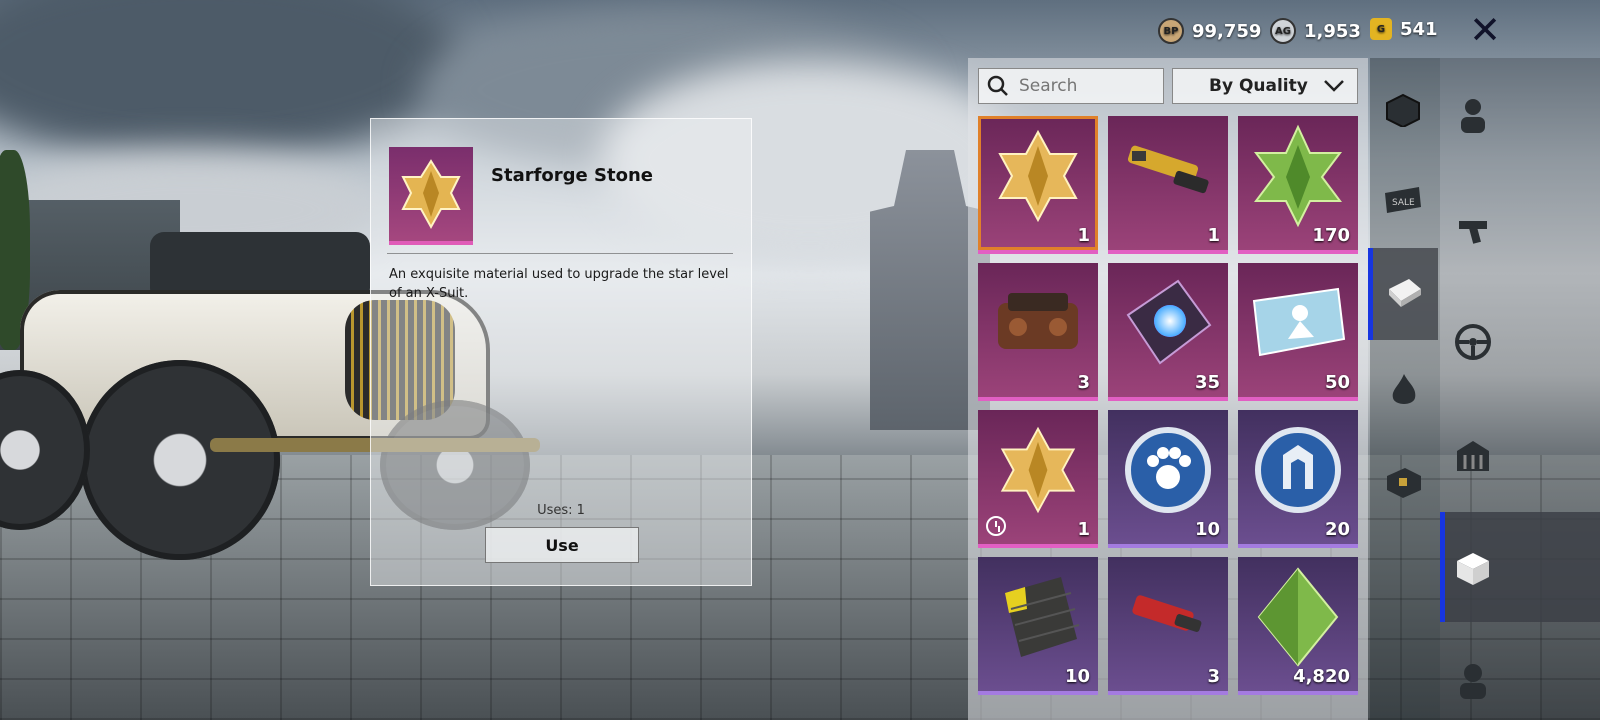 The image size is (1600, 720). I want to click on crate-icon, so click(1404, 292).